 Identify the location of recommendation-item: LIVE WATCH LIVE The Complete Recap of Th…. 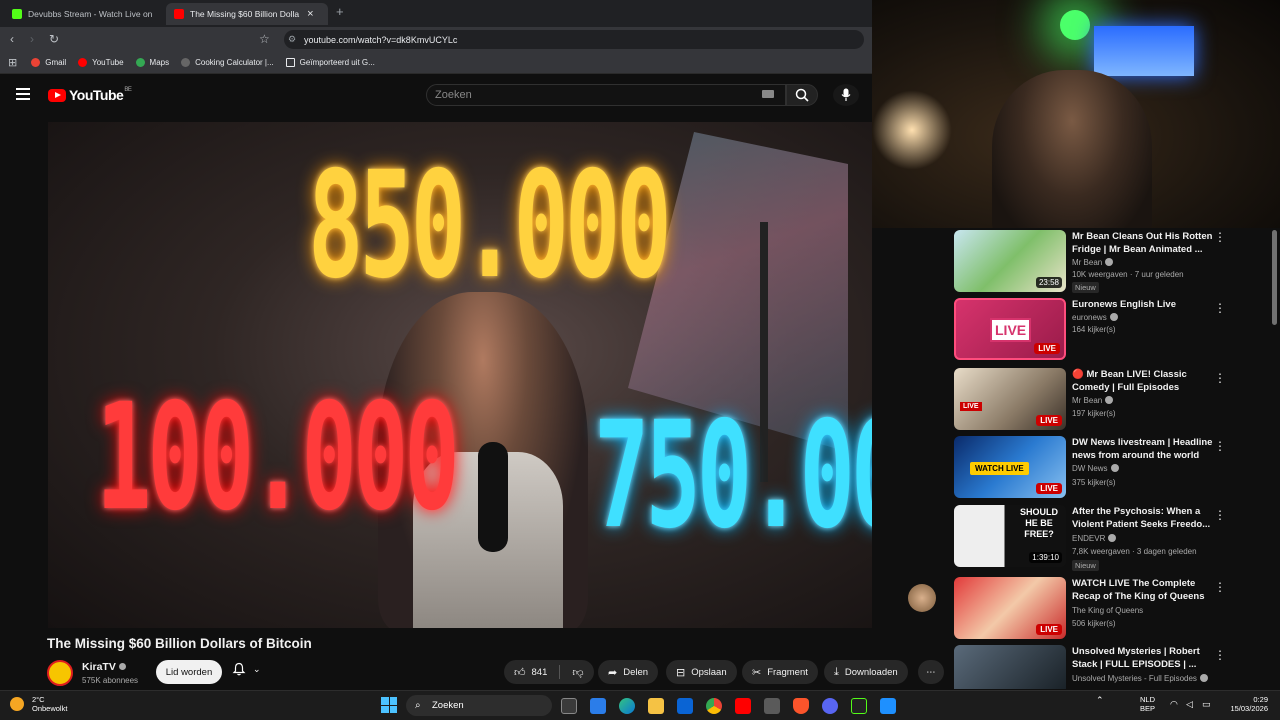
(1109, 608).